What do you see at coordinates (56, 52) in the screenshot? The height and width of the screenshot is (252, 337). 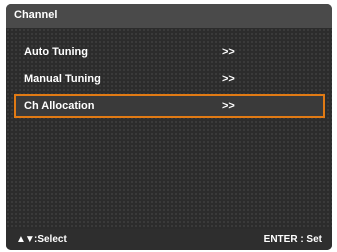 I see `menu-item-label: Auto Tuning` at bounding box center [56, 52].